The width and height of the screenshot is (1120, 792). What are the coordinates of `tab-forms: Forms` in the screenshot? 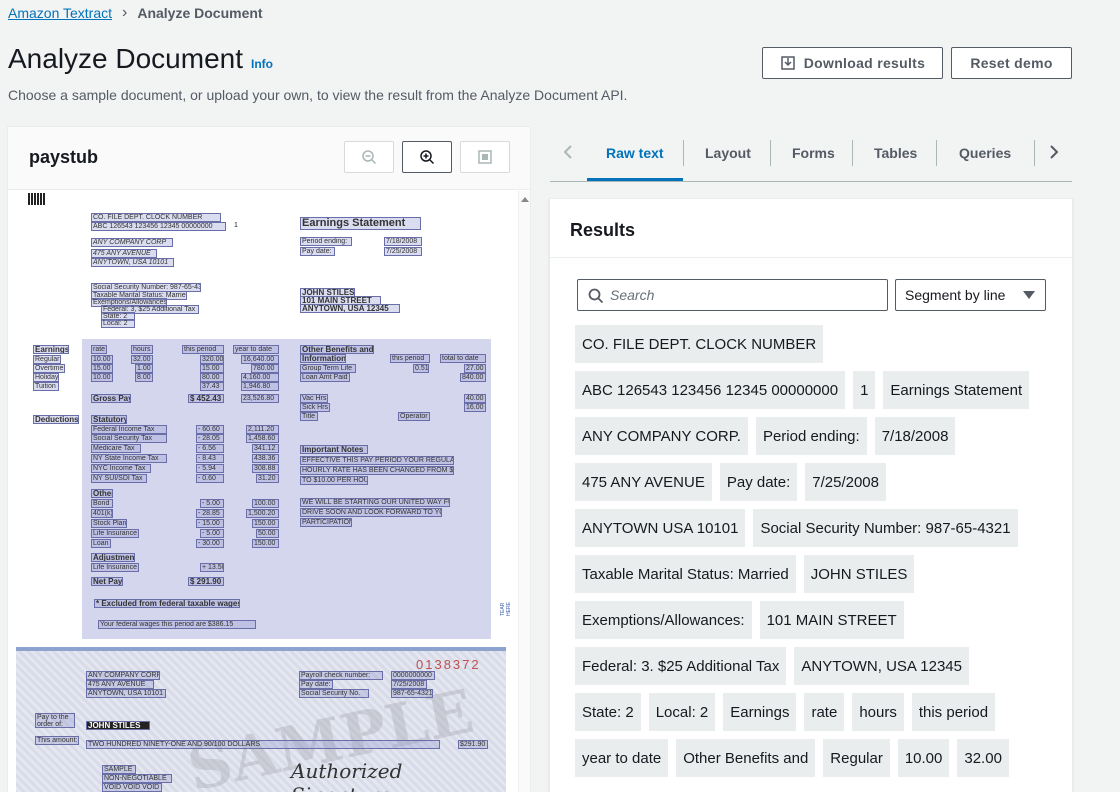 It's located at (813, 153).